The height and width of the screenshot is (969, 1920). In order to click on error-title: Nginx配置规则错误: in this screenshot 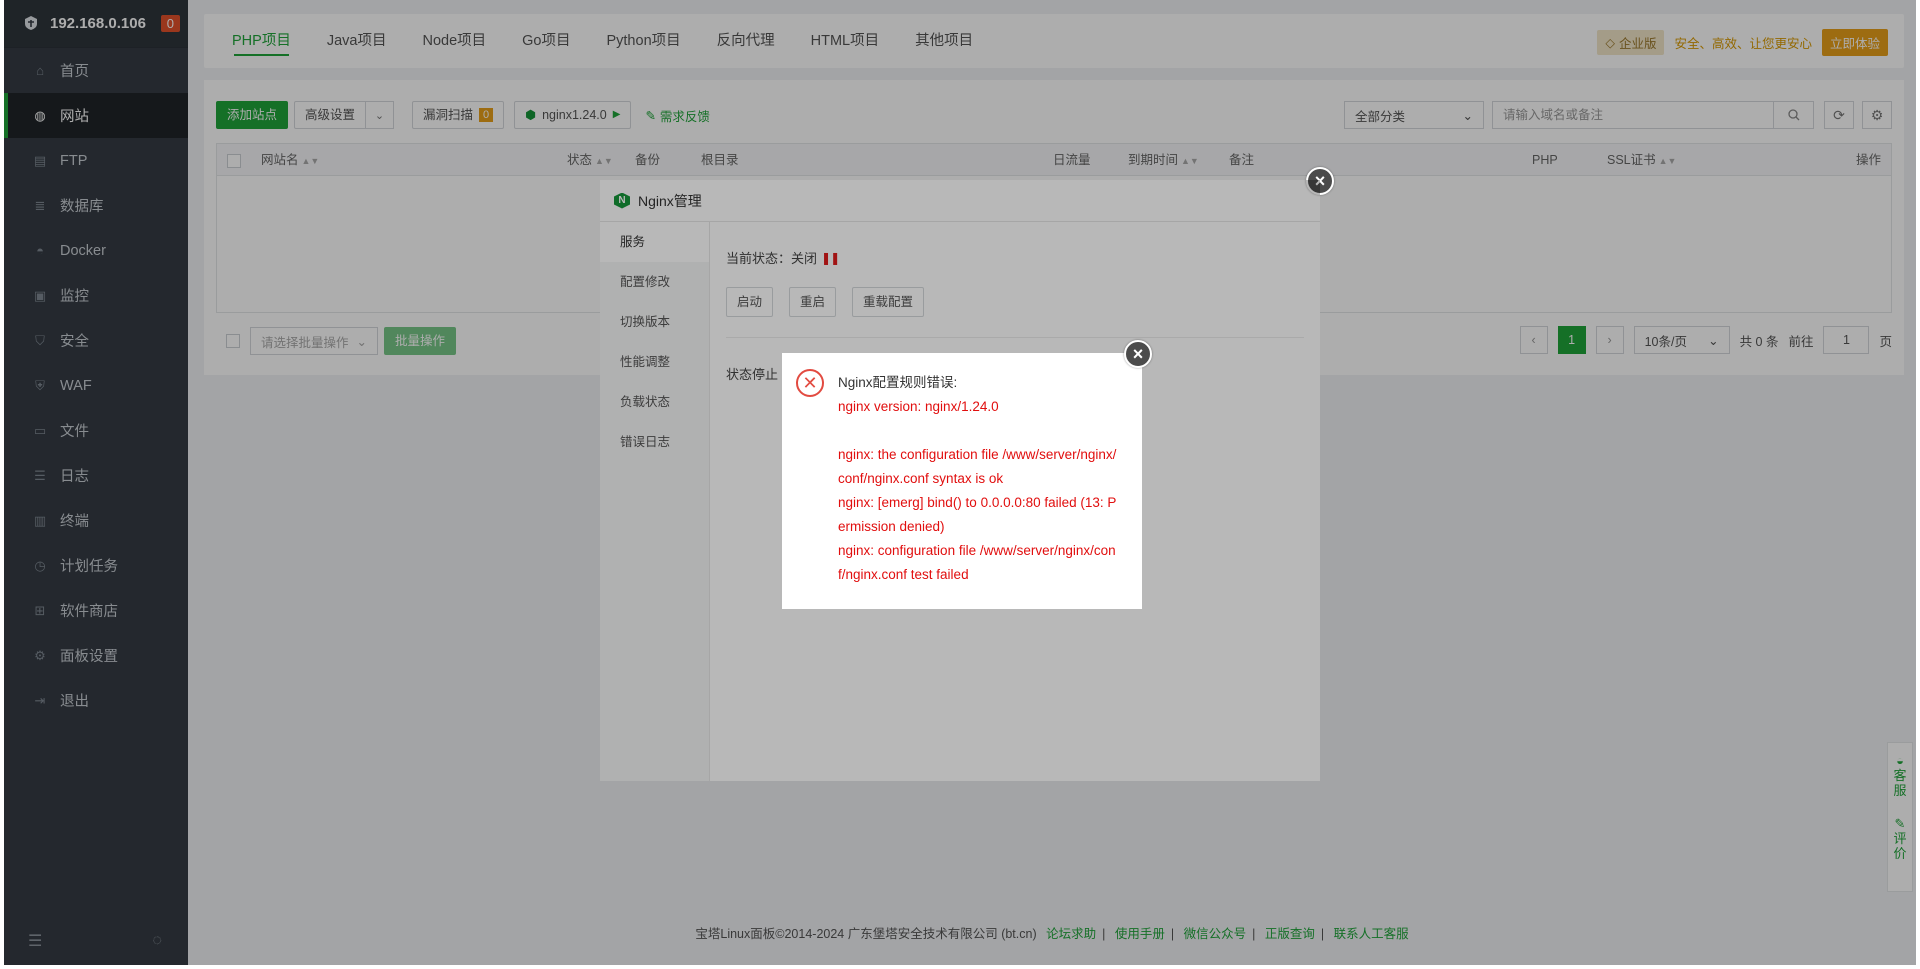, I will do `click(898, 382)`.